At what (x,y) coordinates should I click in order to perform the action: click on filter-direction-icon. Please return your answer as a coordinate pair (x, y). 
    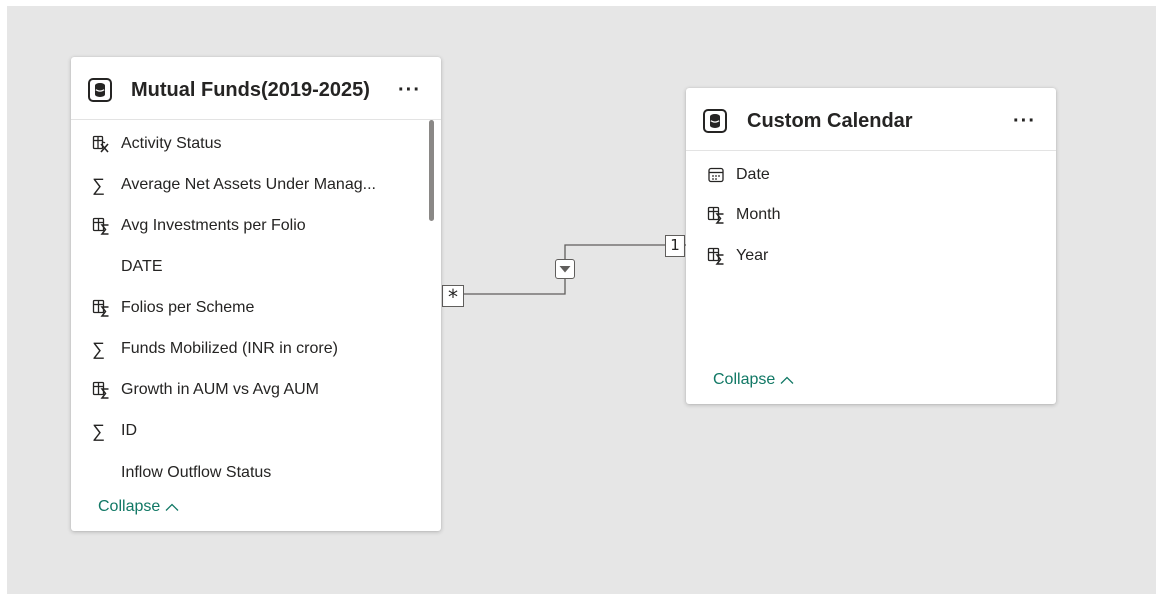
    Looking at the image, I should click on (565, 269).